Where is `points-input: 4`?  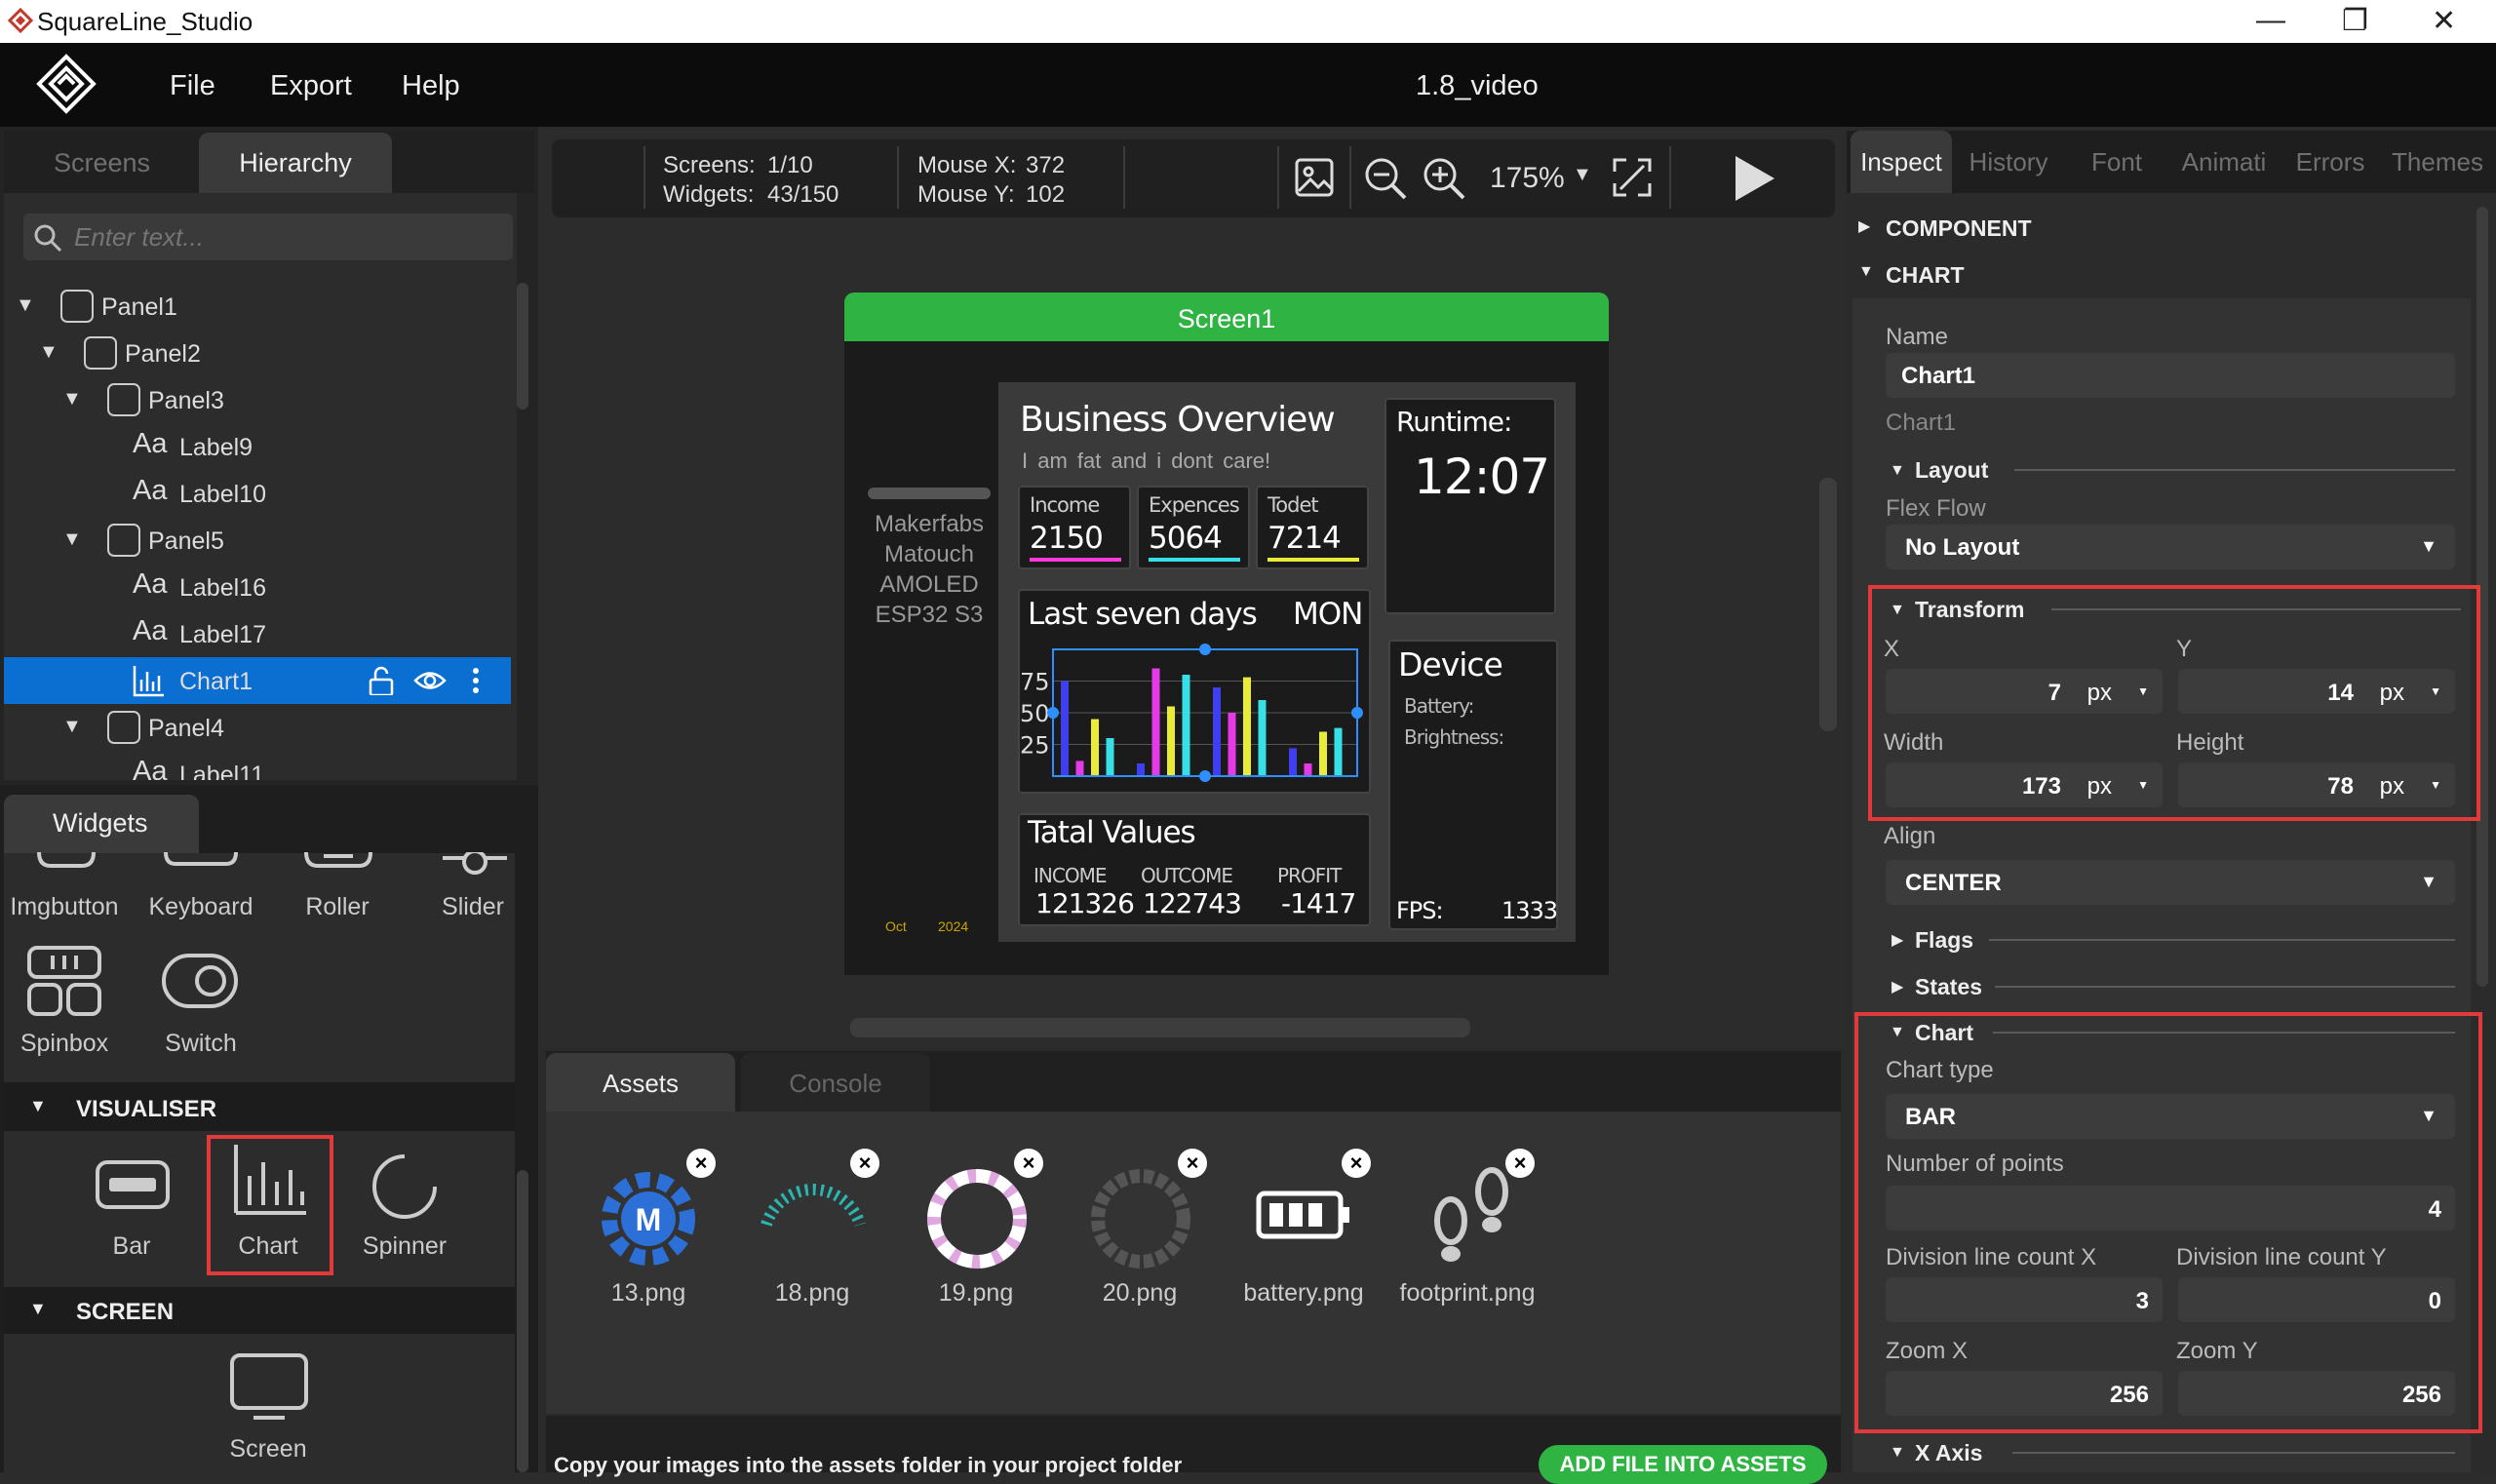 points-input: 4 is located at coordinates (2170, 1208).